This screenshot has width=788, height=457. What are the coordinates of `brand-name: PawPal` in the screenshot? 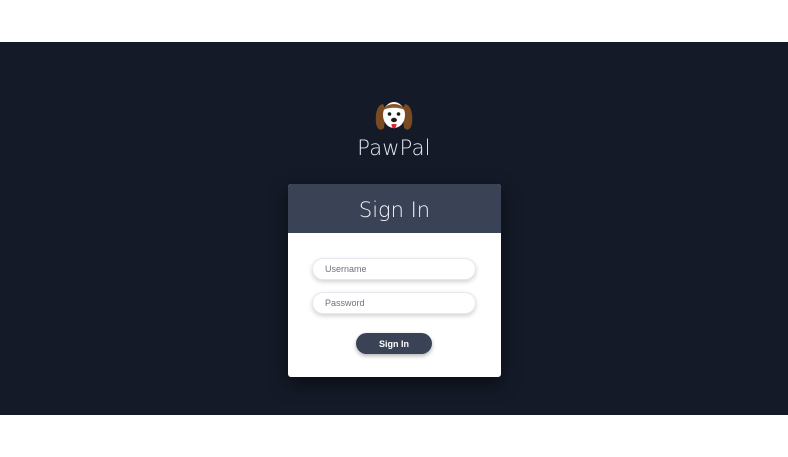 It's located at (394, 148).